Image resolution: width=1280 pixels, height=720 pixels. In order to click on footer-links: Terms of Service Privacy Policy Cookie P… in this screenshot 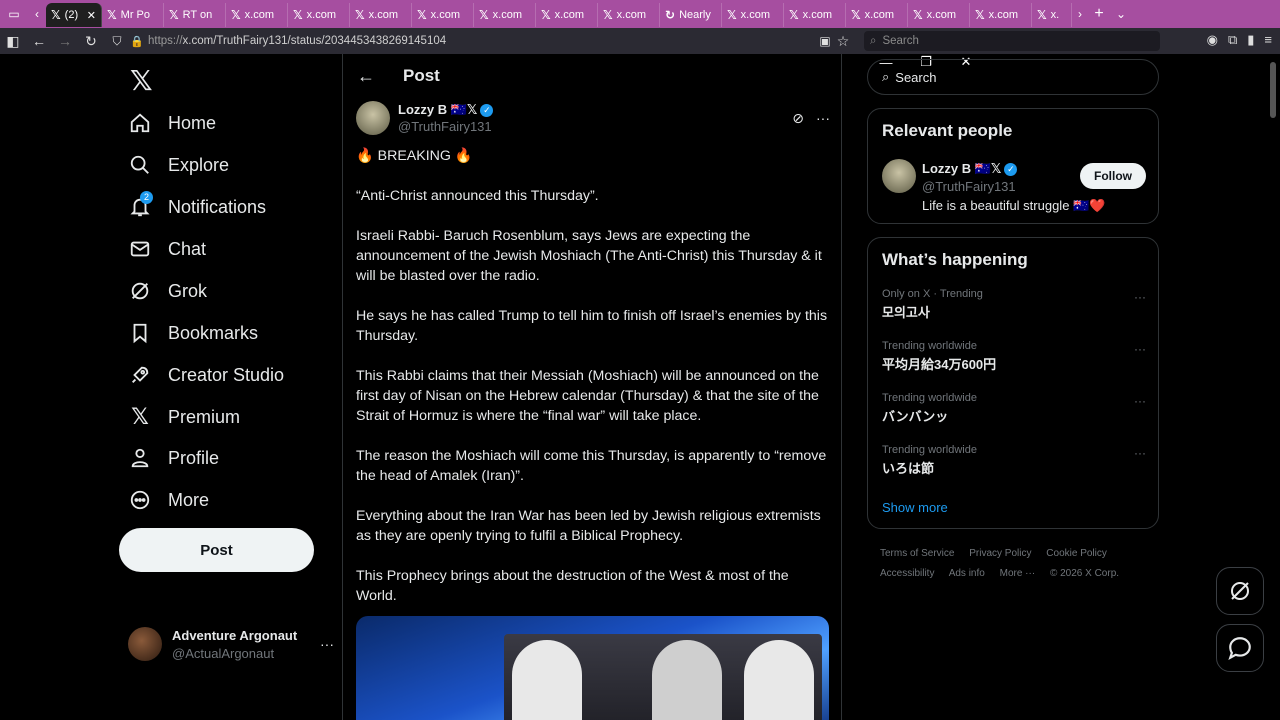, I will do `click(1015, 564)`.